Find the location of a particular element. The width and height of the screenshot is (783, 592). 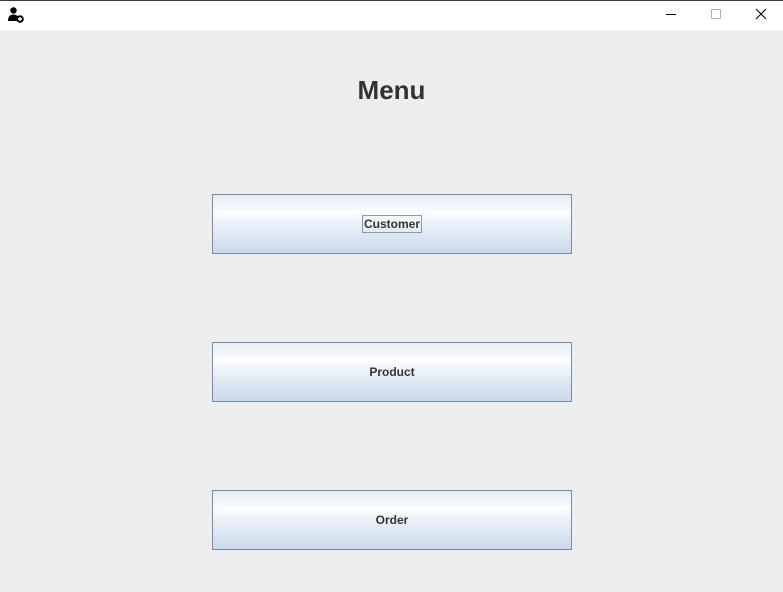

order-button-label: Order is located at coordinates (392, 520).